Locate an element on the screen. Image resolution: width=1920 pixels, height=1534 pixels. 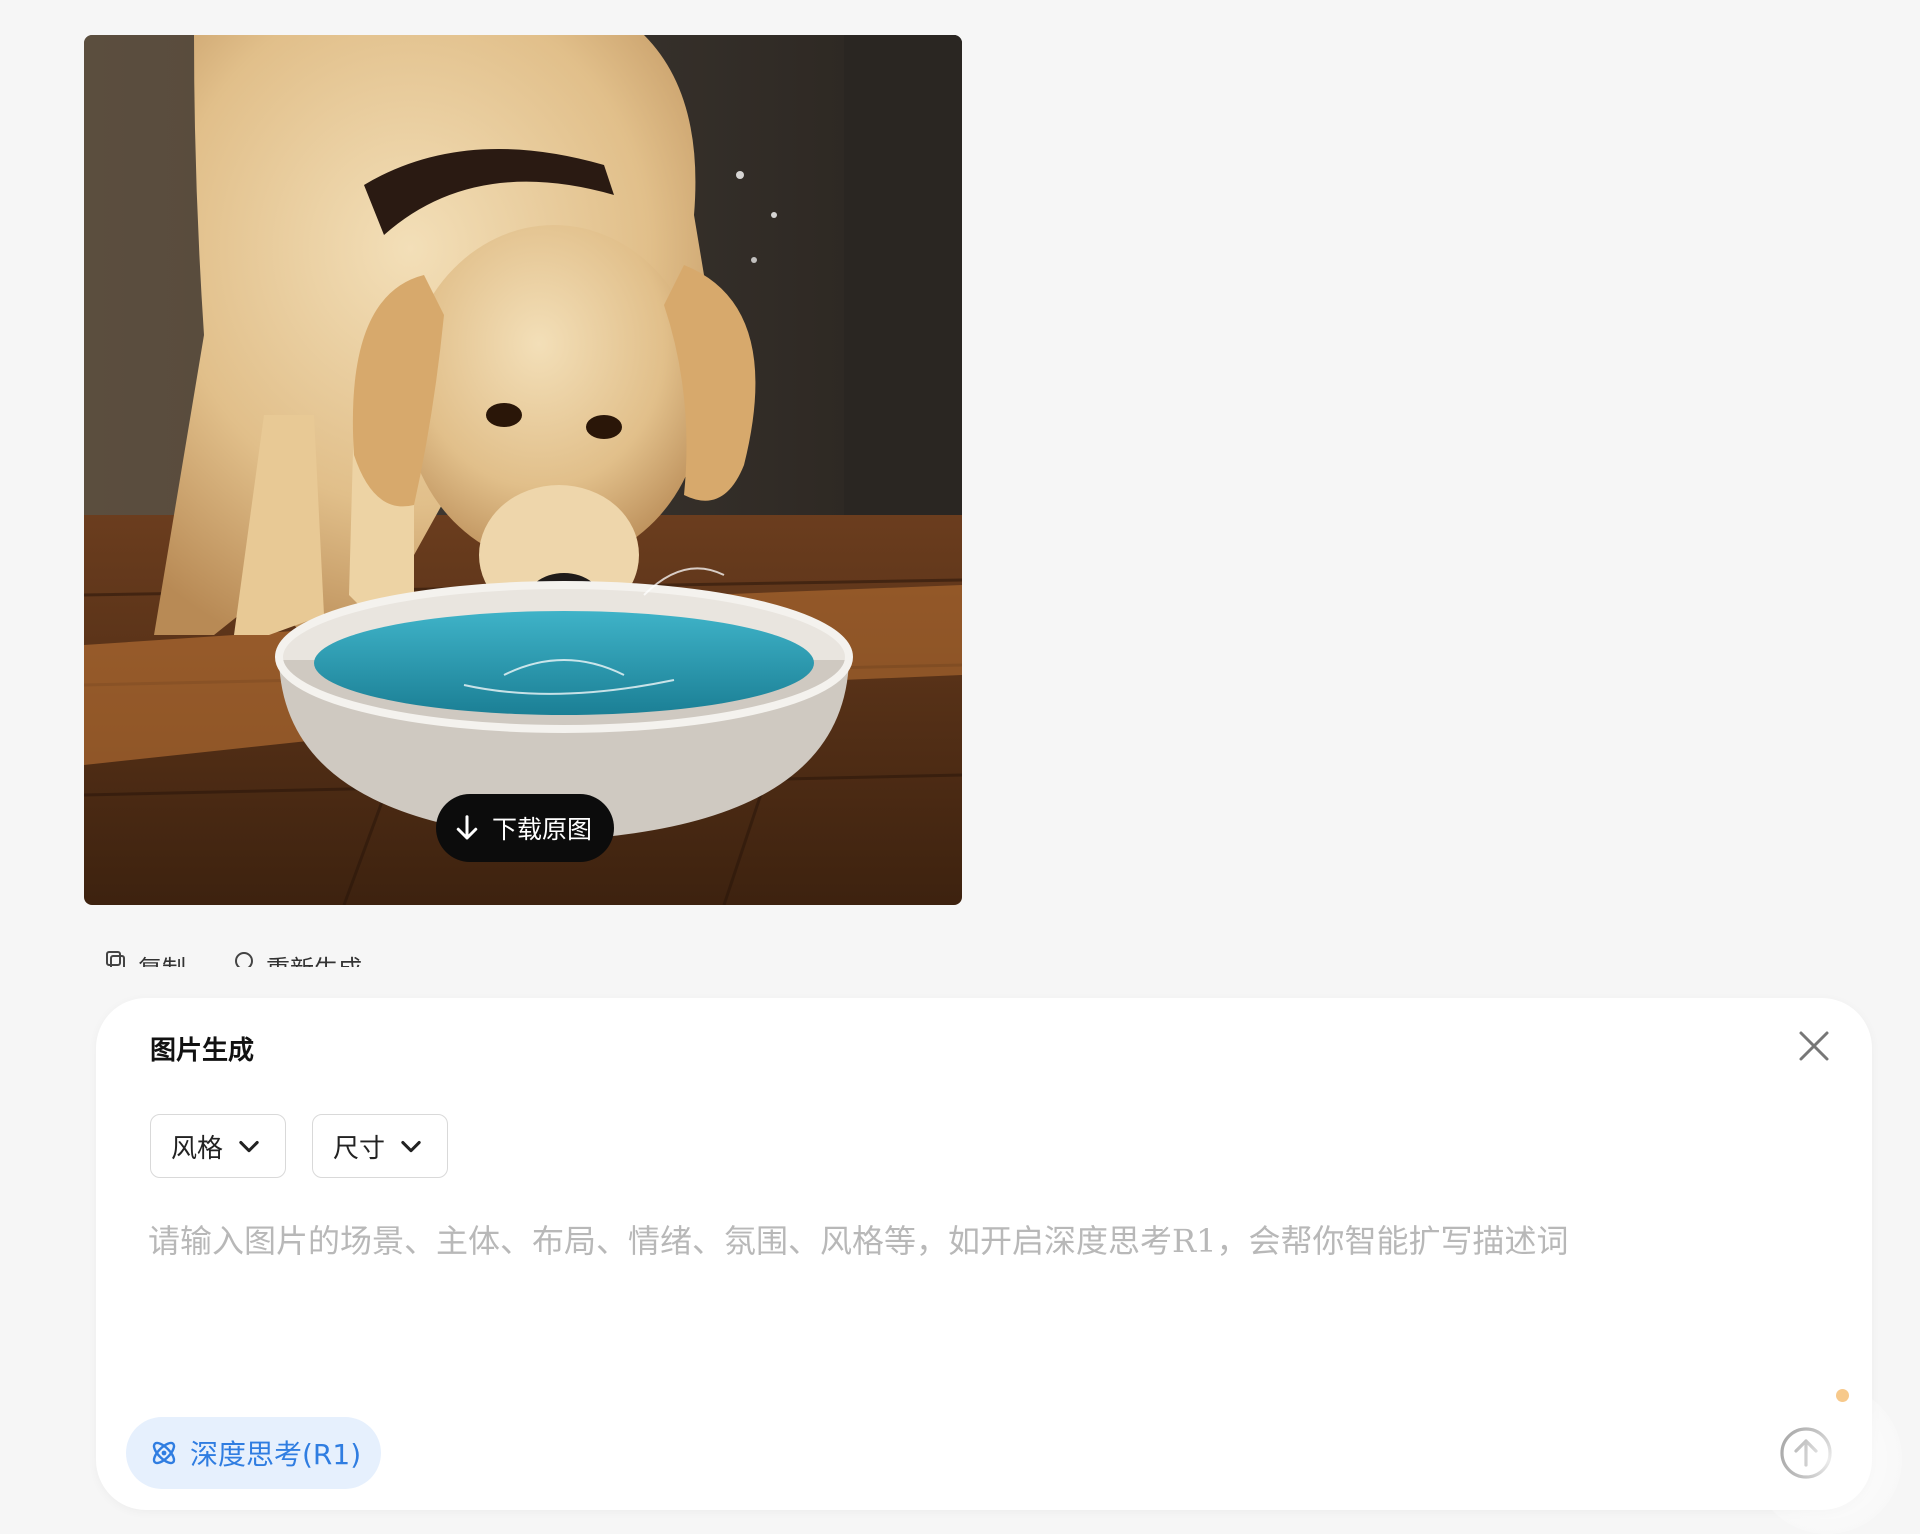
size-dropdown-label: 尺寸 is located at coordinates (359, 1148).